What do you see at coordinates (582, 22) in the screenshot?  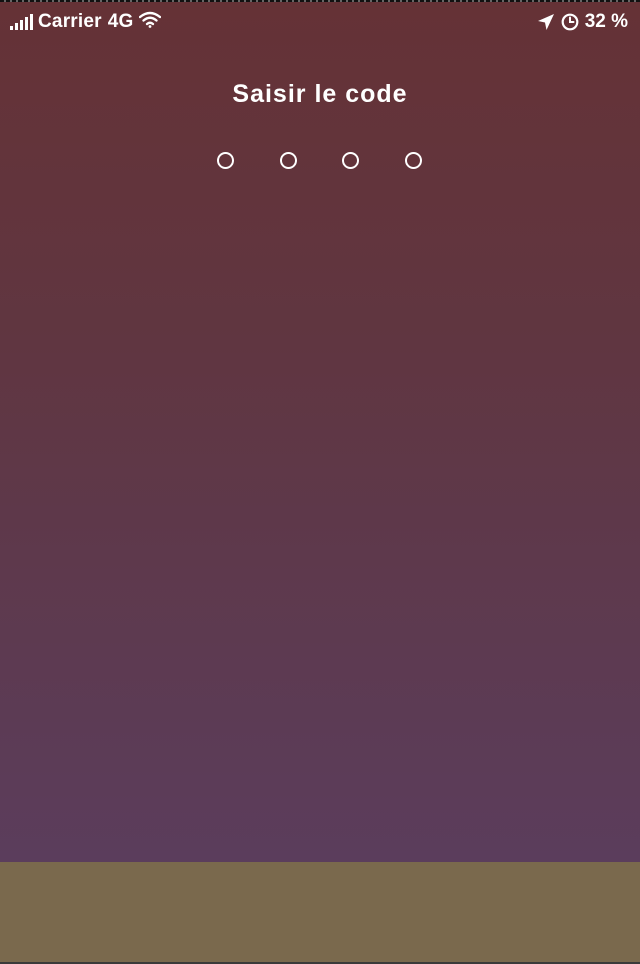 I see `status-right-group: 32 %` at bounding box center [582, 22].